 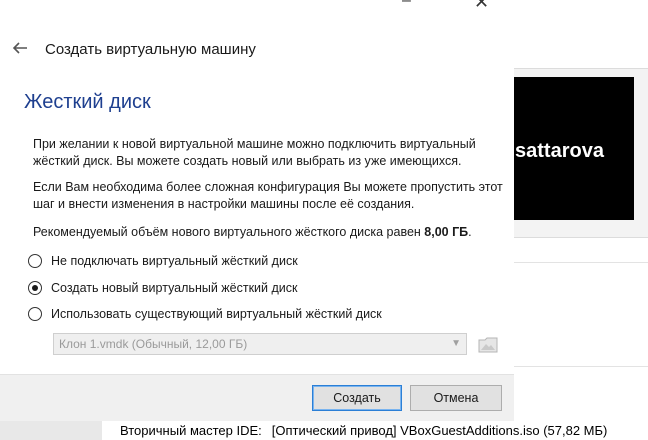 What do you see at coordinates (456, 398) in the screenshot?
I see `cancel-button: Отмена` at bounding box center [456, 398].